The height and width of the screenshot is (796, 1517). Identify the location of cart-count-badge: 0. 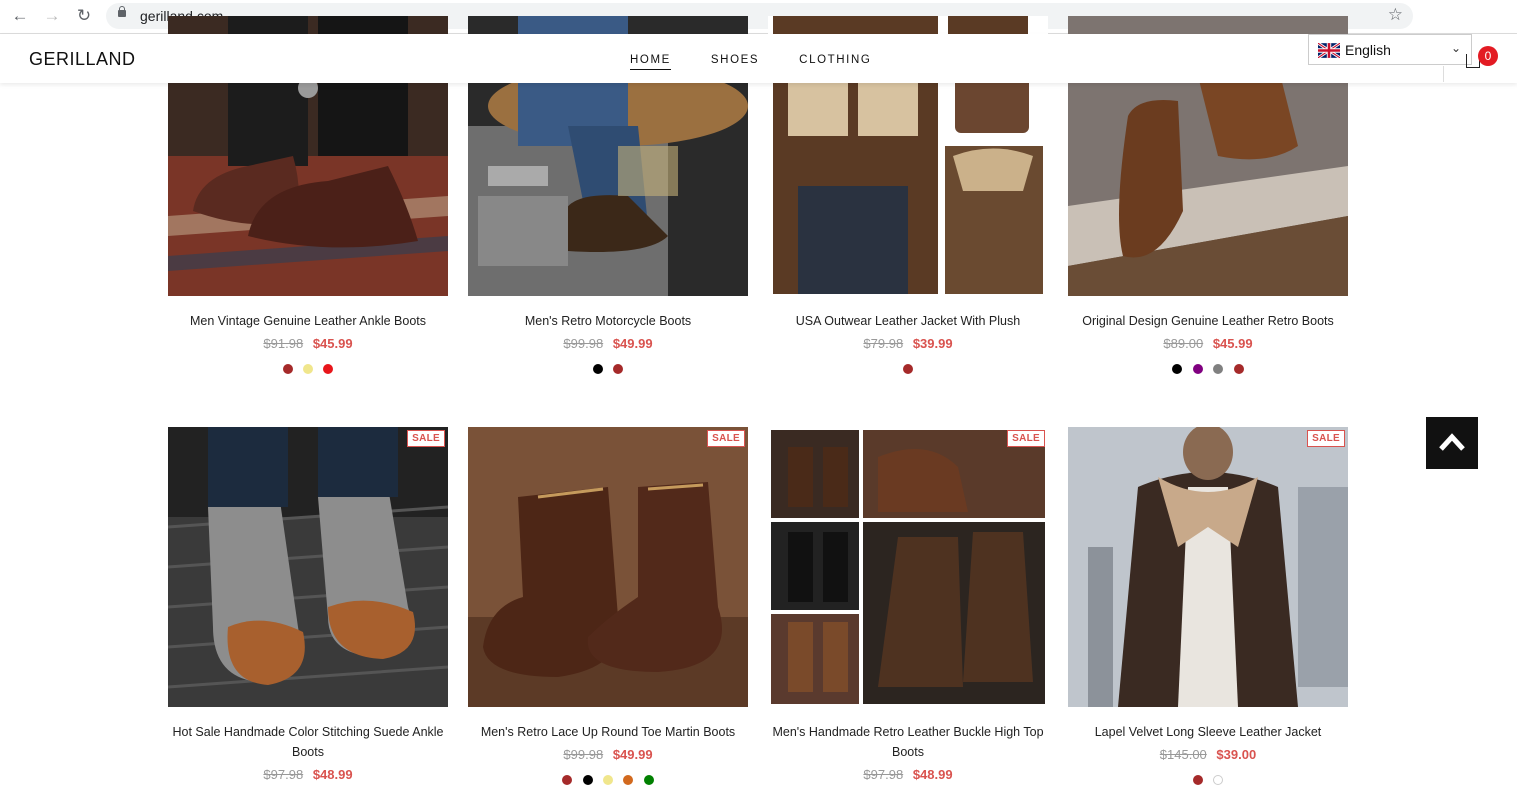
(1488, 56).